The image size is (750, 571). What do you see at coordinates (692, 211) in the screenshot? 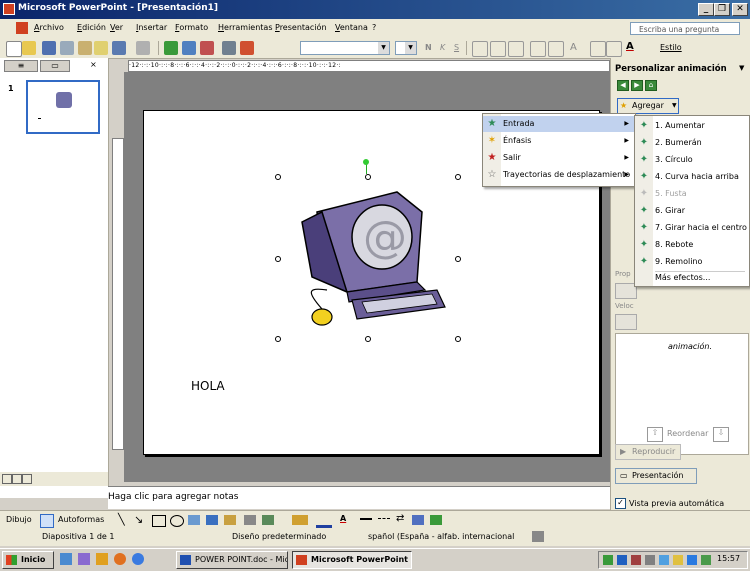
I see `effect-girar: ✦ 6. Girar` at bounding box center [692, 211].